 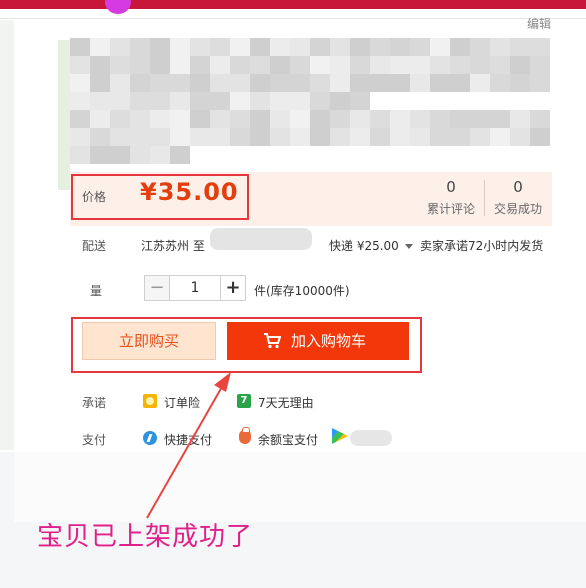 What do you see at coordinates (245, 435) in the screenshot?
I see `yuebao-icon` at bounding box center [245, 435].